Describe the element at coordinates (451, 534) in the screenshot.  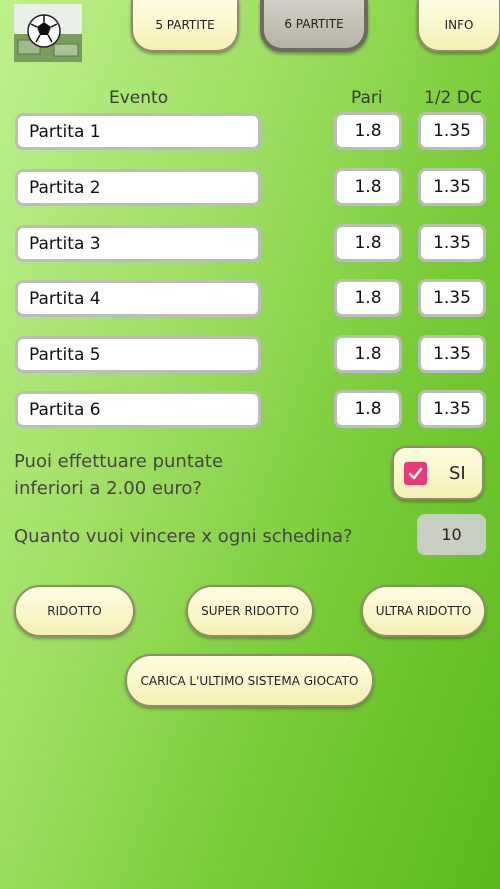
I see `win-target-input: 10` at that location.